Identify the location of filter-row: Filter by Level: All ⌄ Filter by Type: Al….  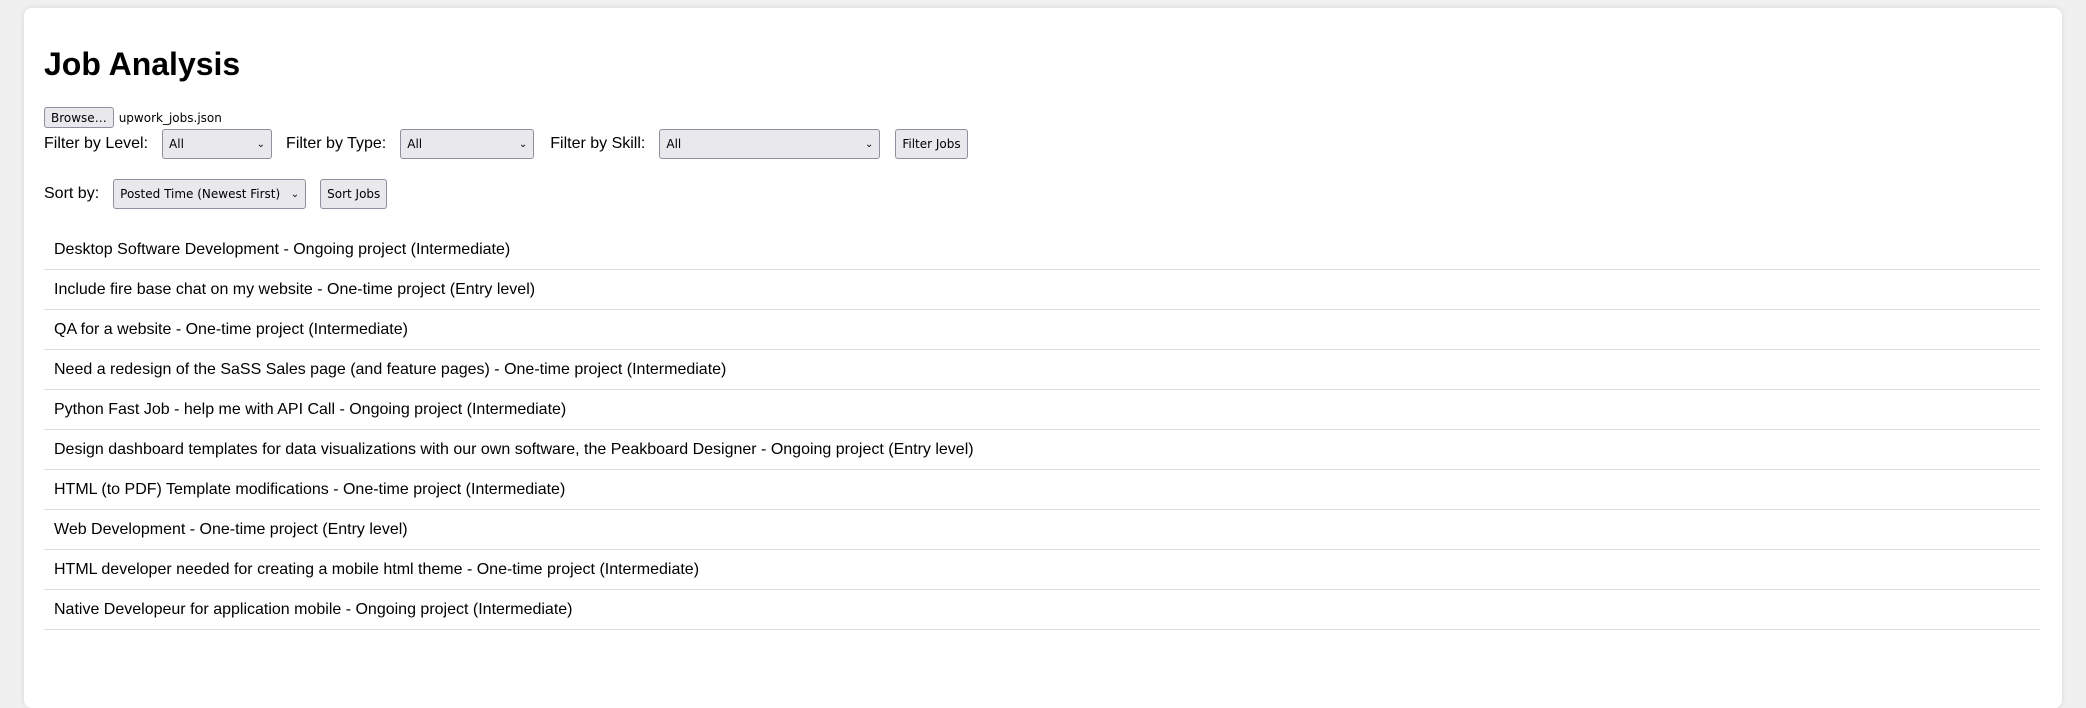
(506, 144).